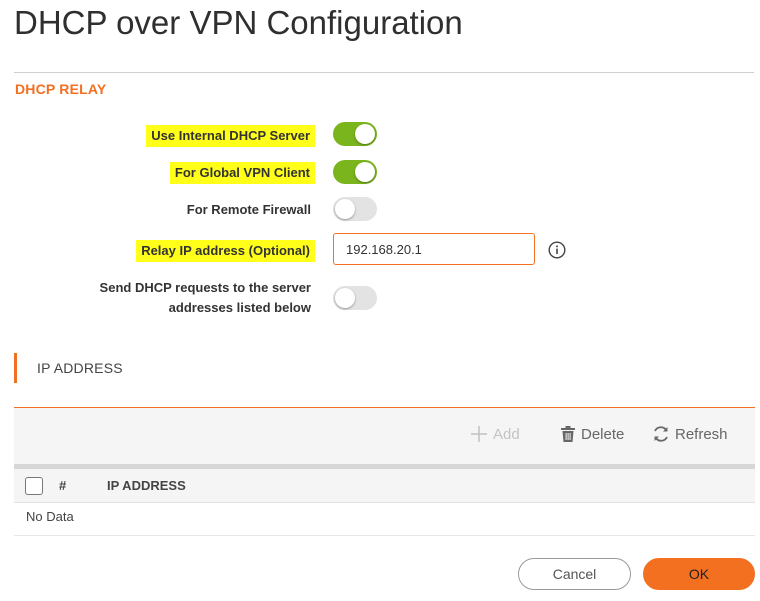  What do you see at coordinates (384, 486) in the screenshot?
I see `table-header: # IP ADDRESS` at bounding box center [384, 486].